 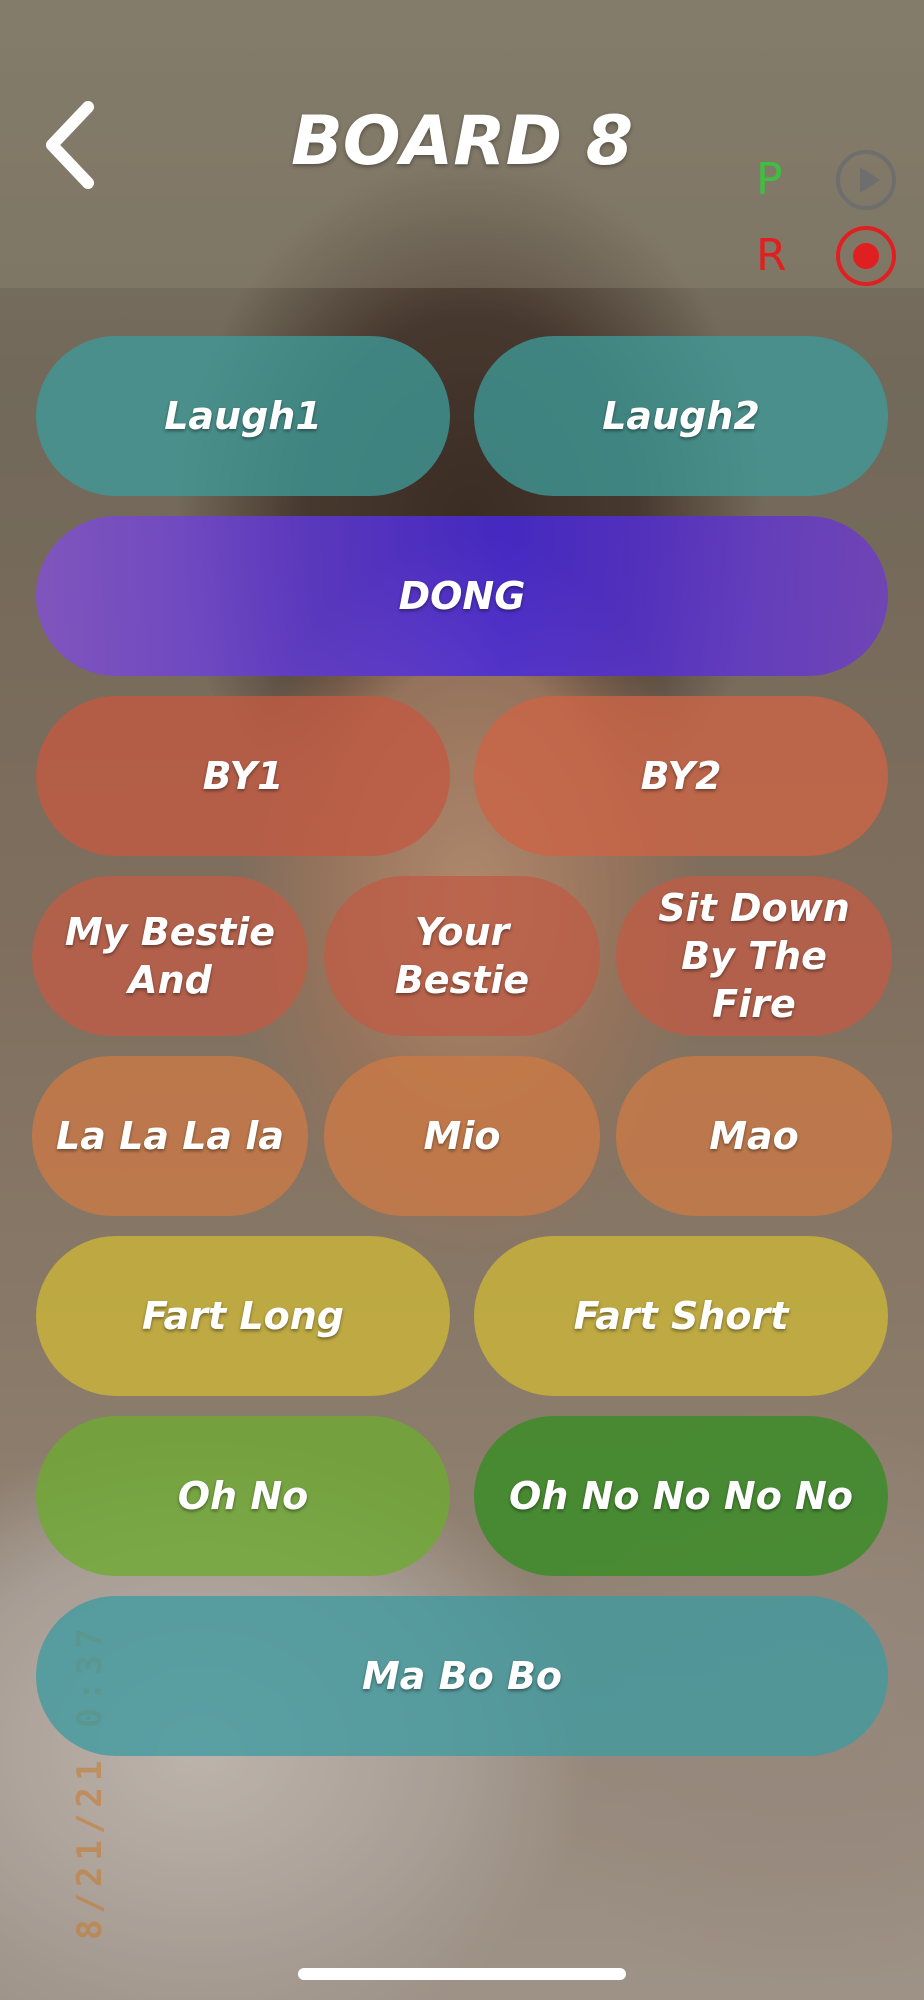 What do you see at coordinates (754, 1136) in the screenshot?
I see `sound-button-mao: Mao` at bounding box center [754, 1136].